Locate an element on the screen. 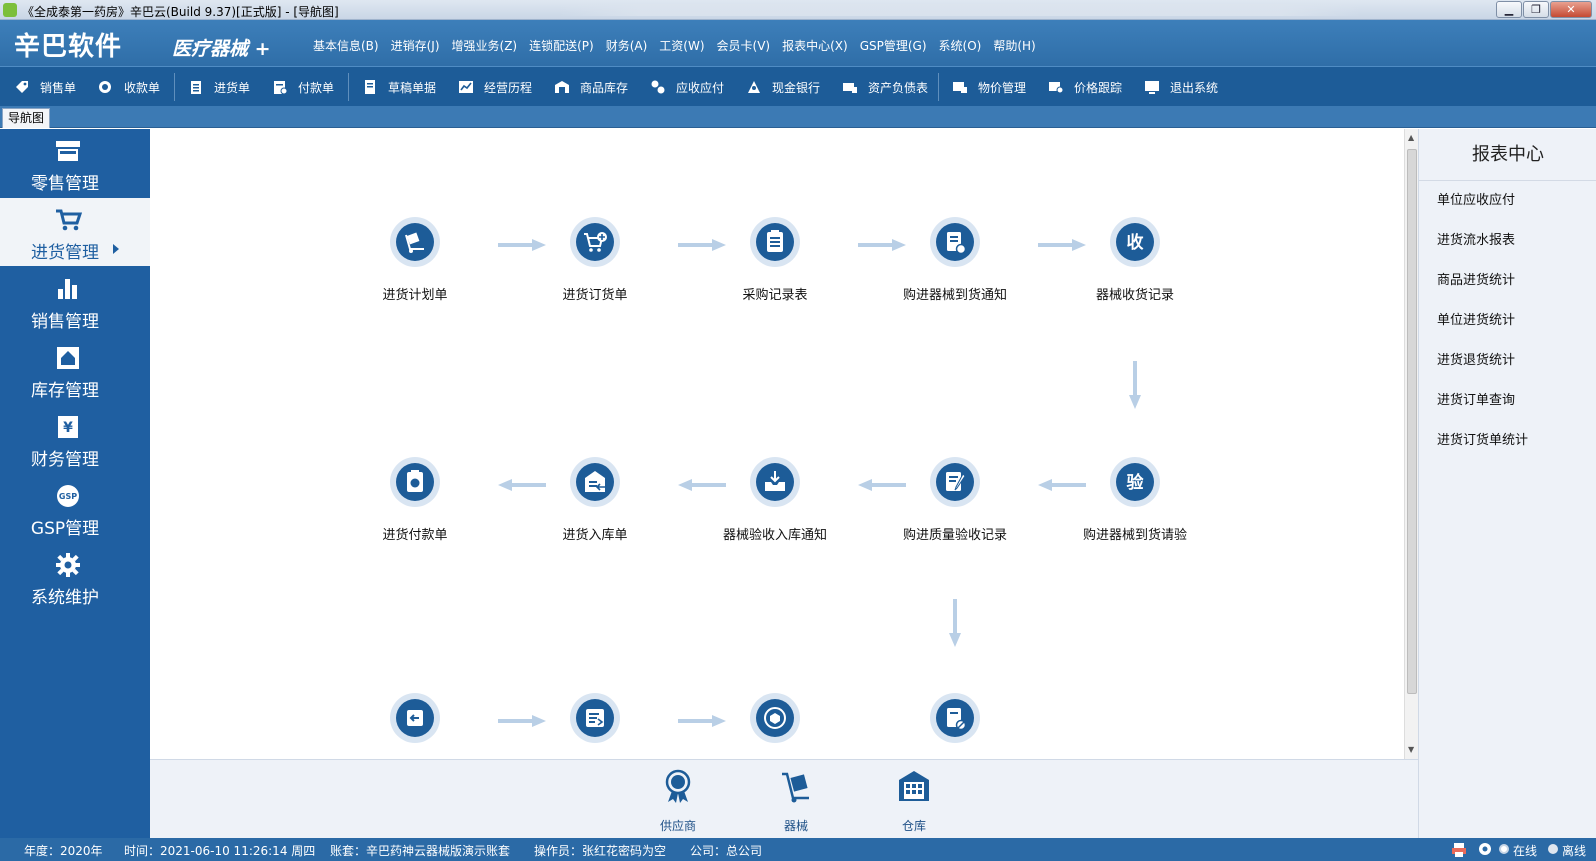 This screenshot has width=1596, height=861. clipboard-list-icon is located at coordinates (775, 242).